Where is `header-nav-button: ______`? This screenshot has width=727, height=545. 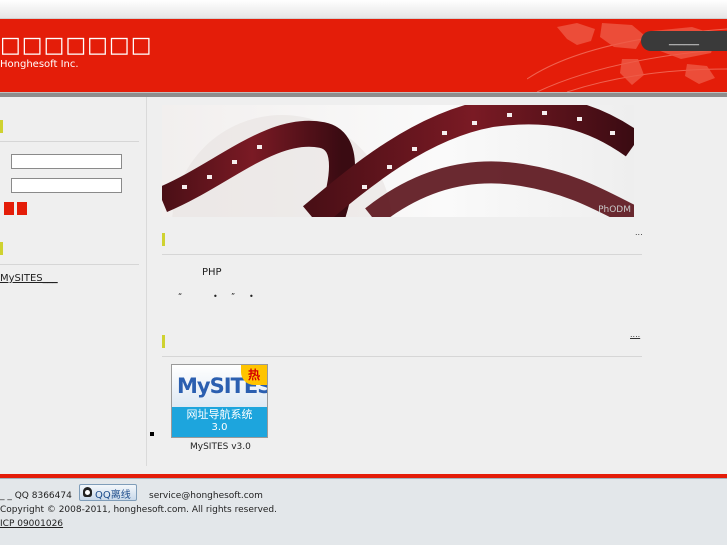 header-nav-button: ______ is located at coordinates (684, 41).